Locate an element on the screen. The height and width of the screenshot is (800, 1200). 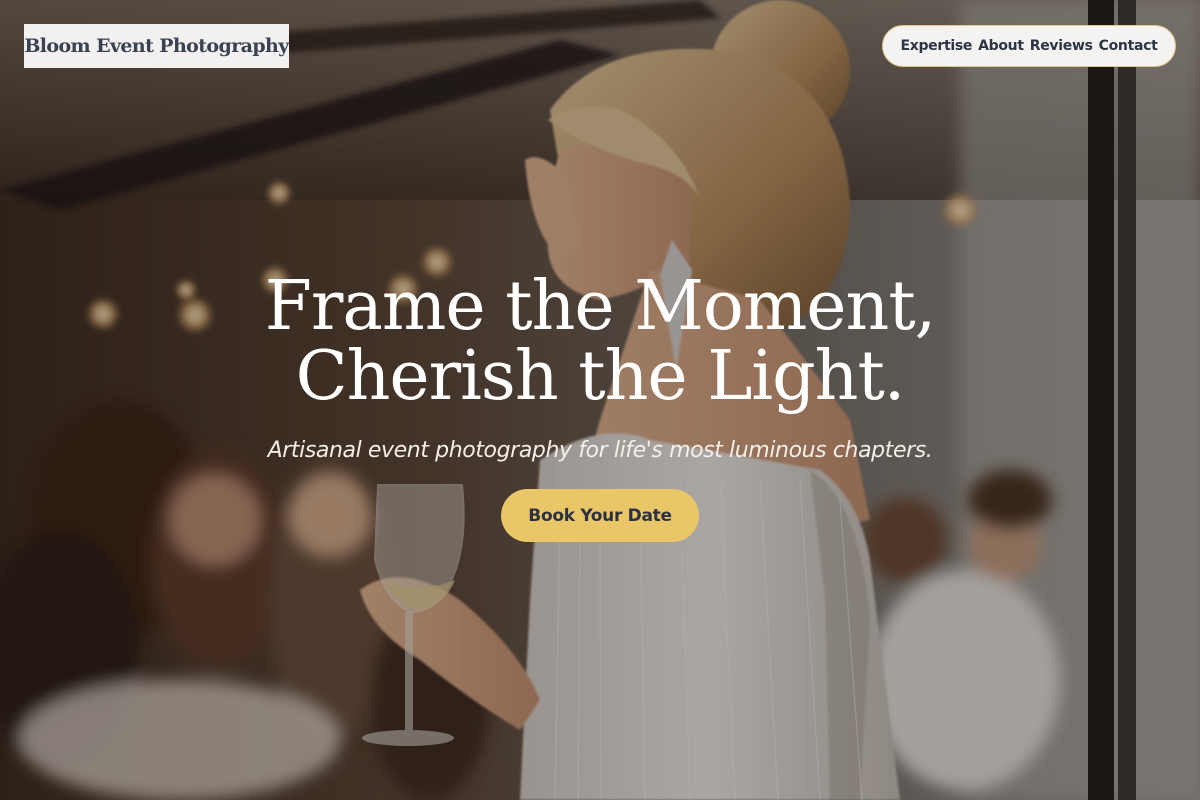
book-your-date-button: Book Your Date is located at coordinates (600, 515).